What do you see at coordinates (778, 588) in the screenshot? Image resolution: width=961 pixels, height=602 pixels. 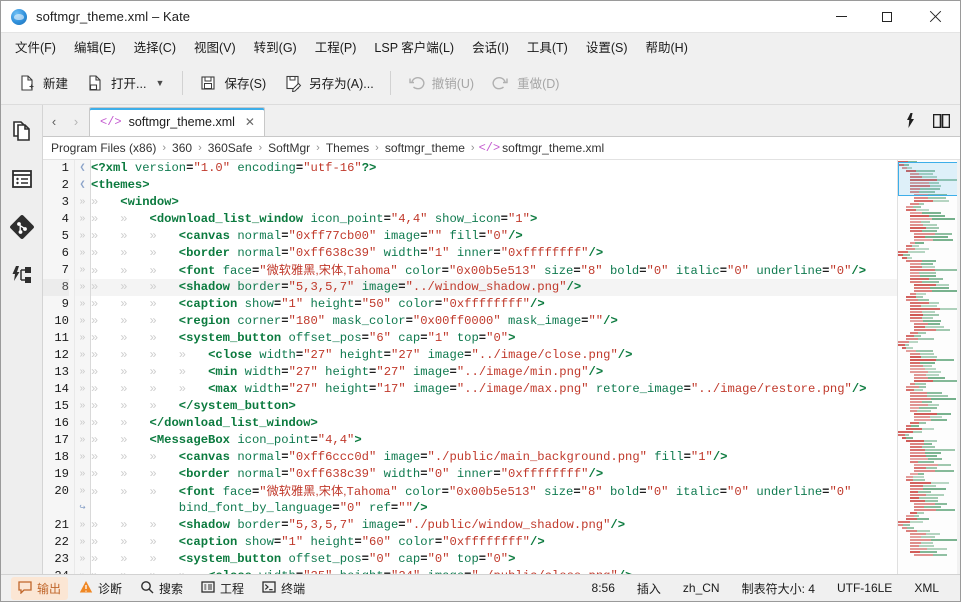 I see `status-tab-width: 制表符大小: 4` at bounding box center [778, 588].